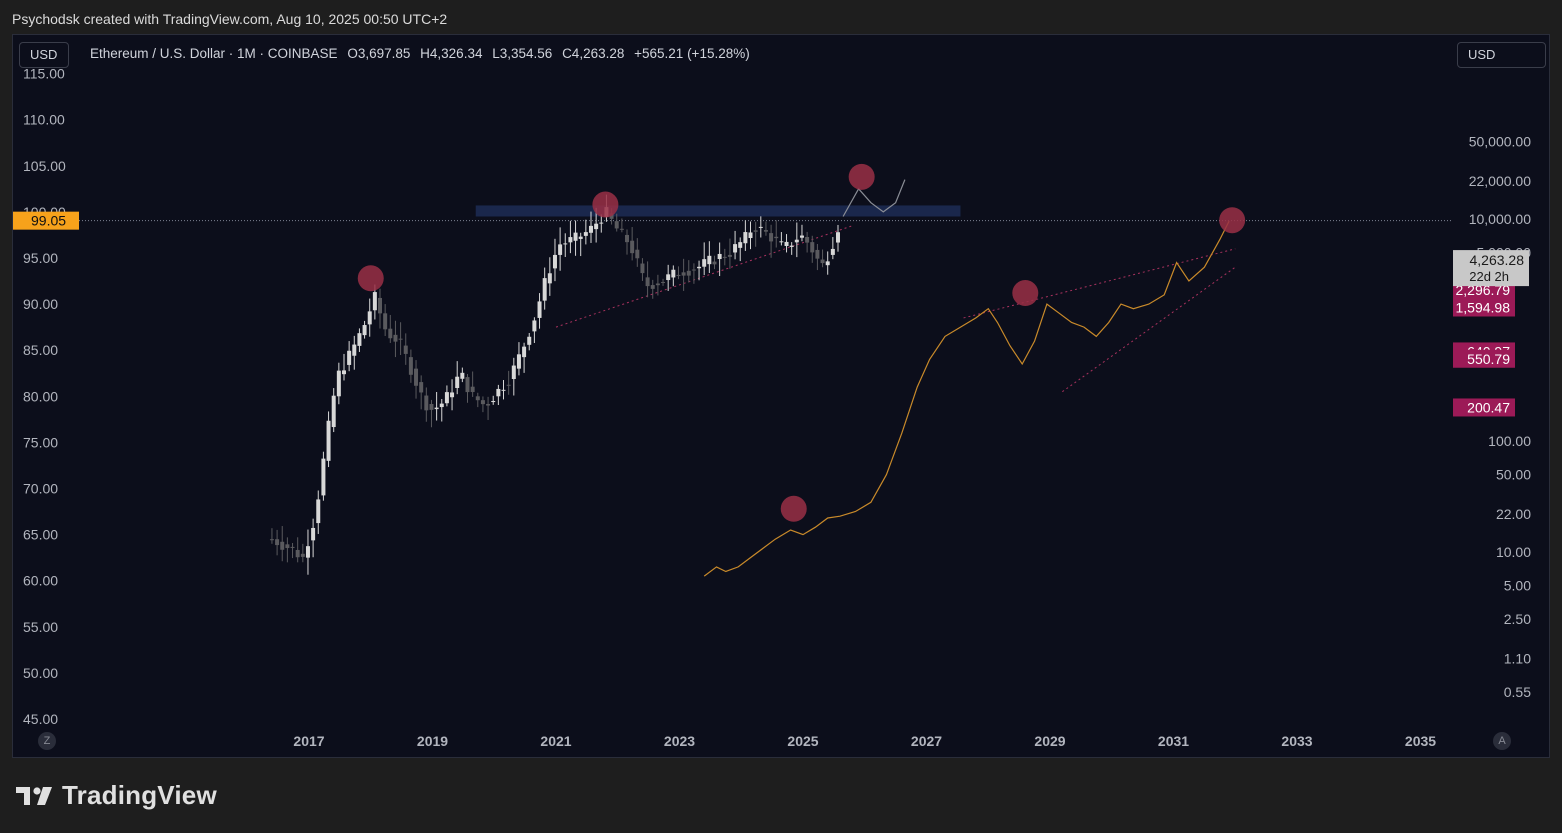  I want to click on auto-scale-button: A, so click(1502, 741).